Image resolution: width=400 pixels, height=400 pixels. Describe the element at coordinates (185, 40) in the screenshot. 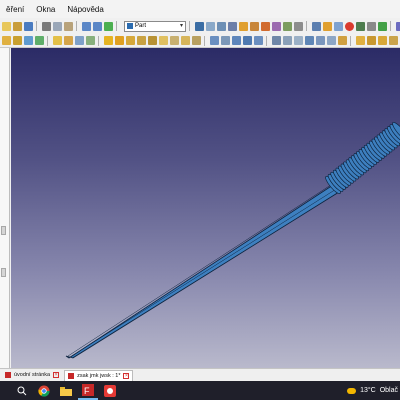

I see `loft-icon` at that location.